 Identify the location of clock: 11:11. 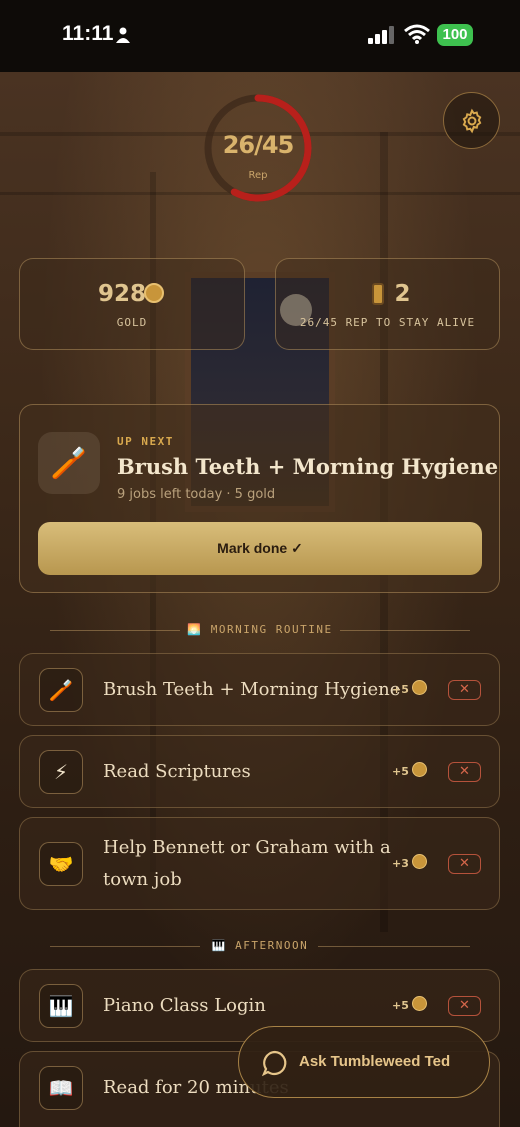
(88, 33).